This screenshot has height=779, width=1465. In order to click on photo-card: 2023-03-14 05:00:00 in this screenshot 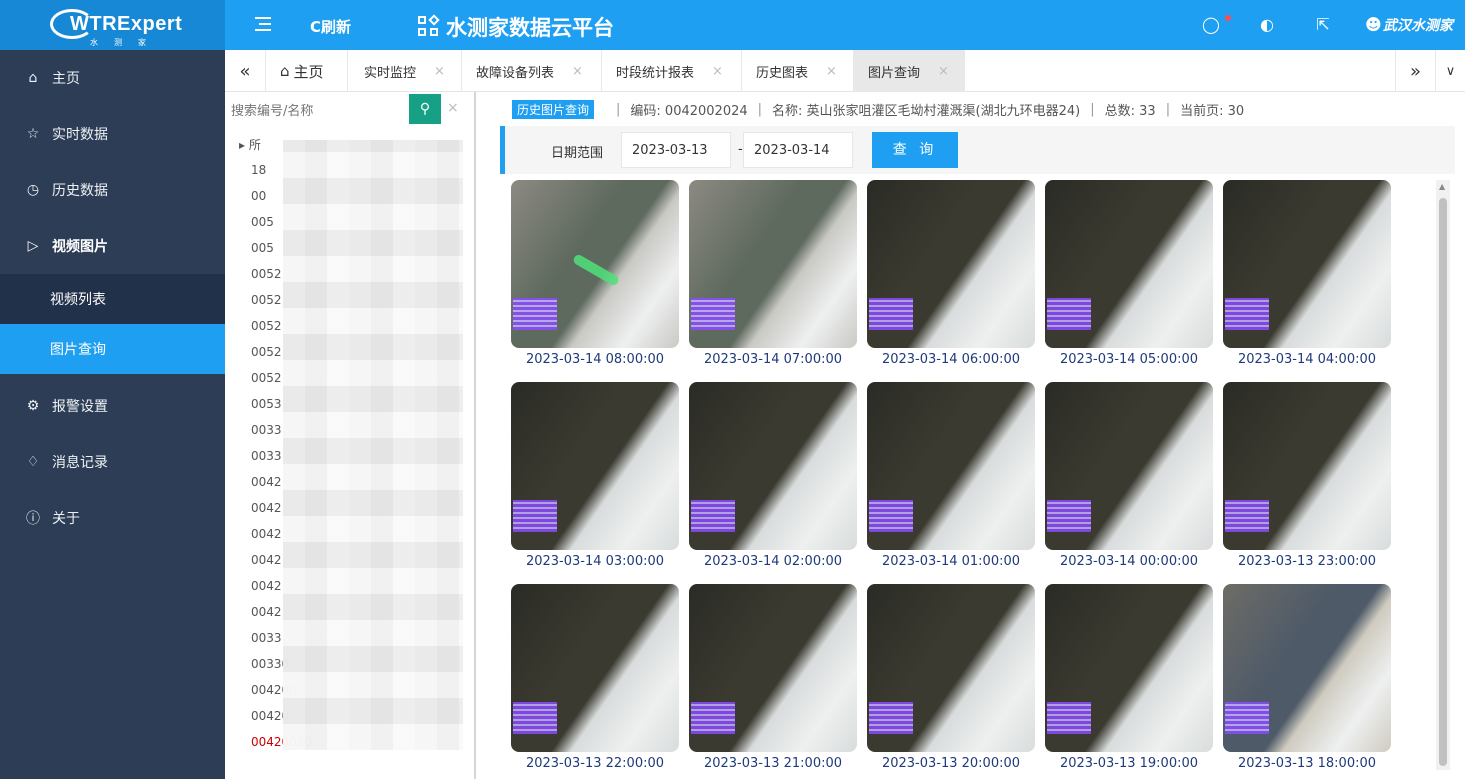, I will do `click(1129, 280)`.